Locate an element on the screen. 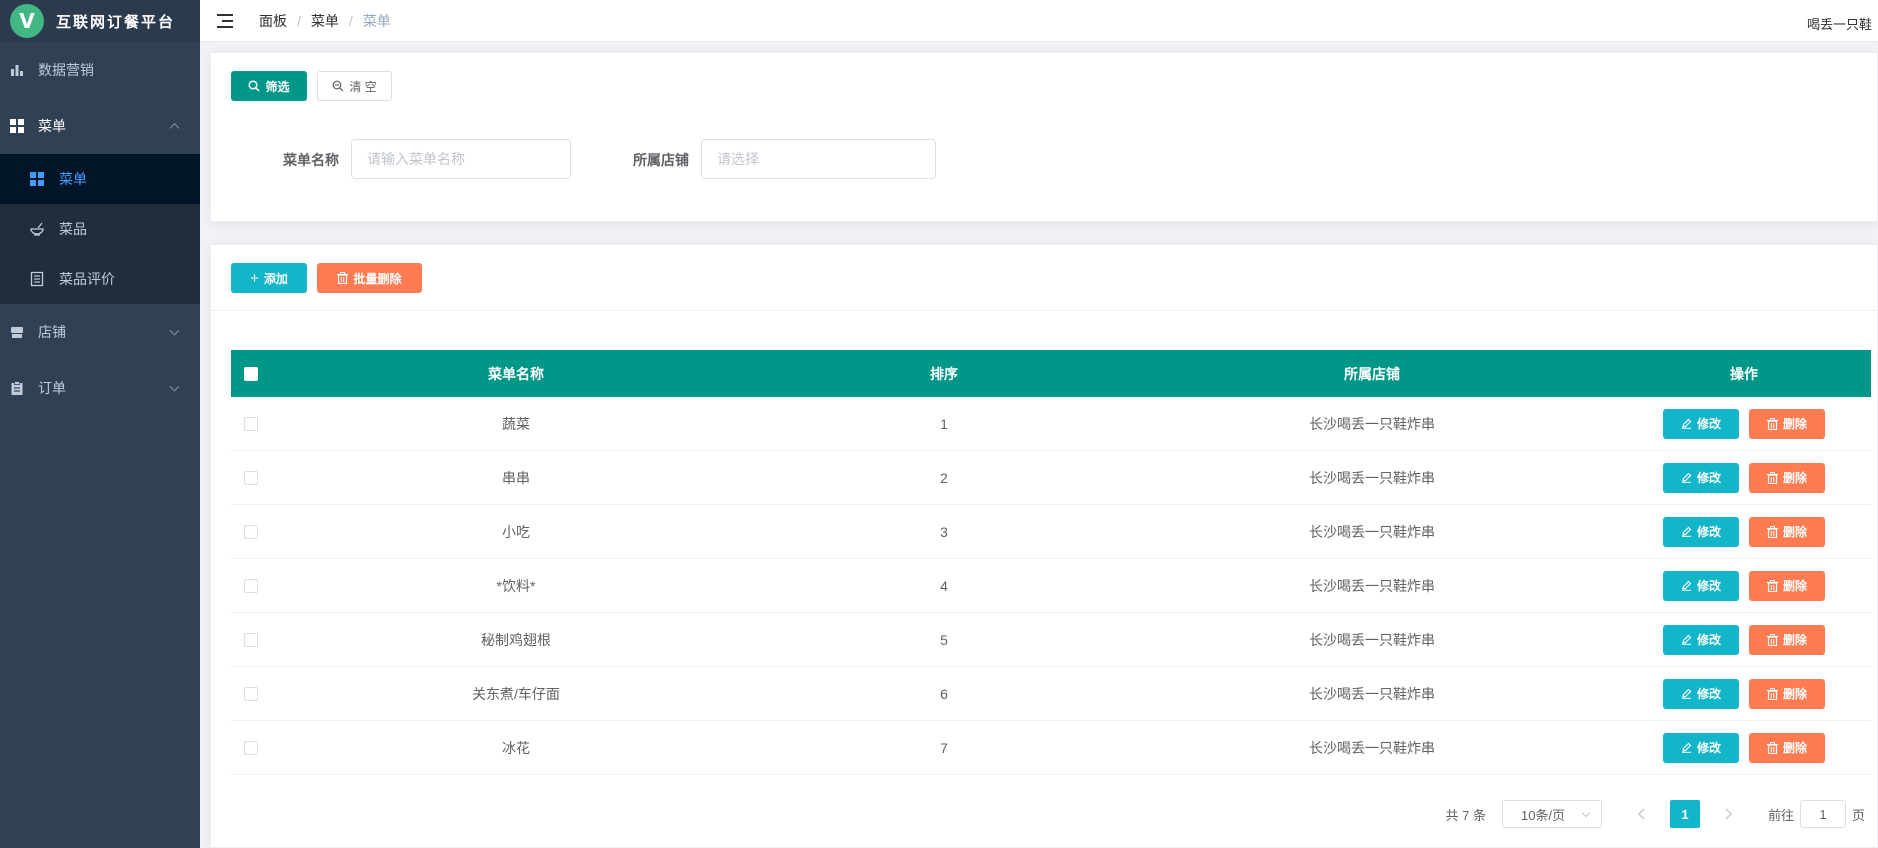 The height and width of the screenshot is (848, 1878). batch-delete-button: 批量删除 is located at coordinates (369, 278).